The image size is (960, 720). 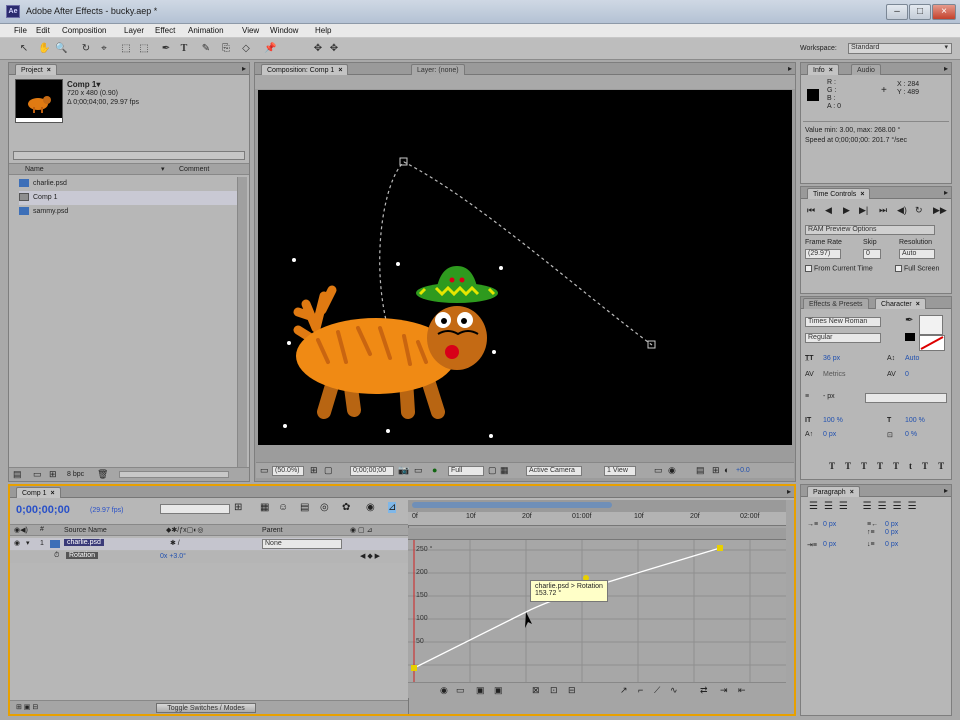 What do you see at coordinates (909, 320) in the screenshot?
I see `eyedropper-icon: ✒` at bounding box center [909, 320].